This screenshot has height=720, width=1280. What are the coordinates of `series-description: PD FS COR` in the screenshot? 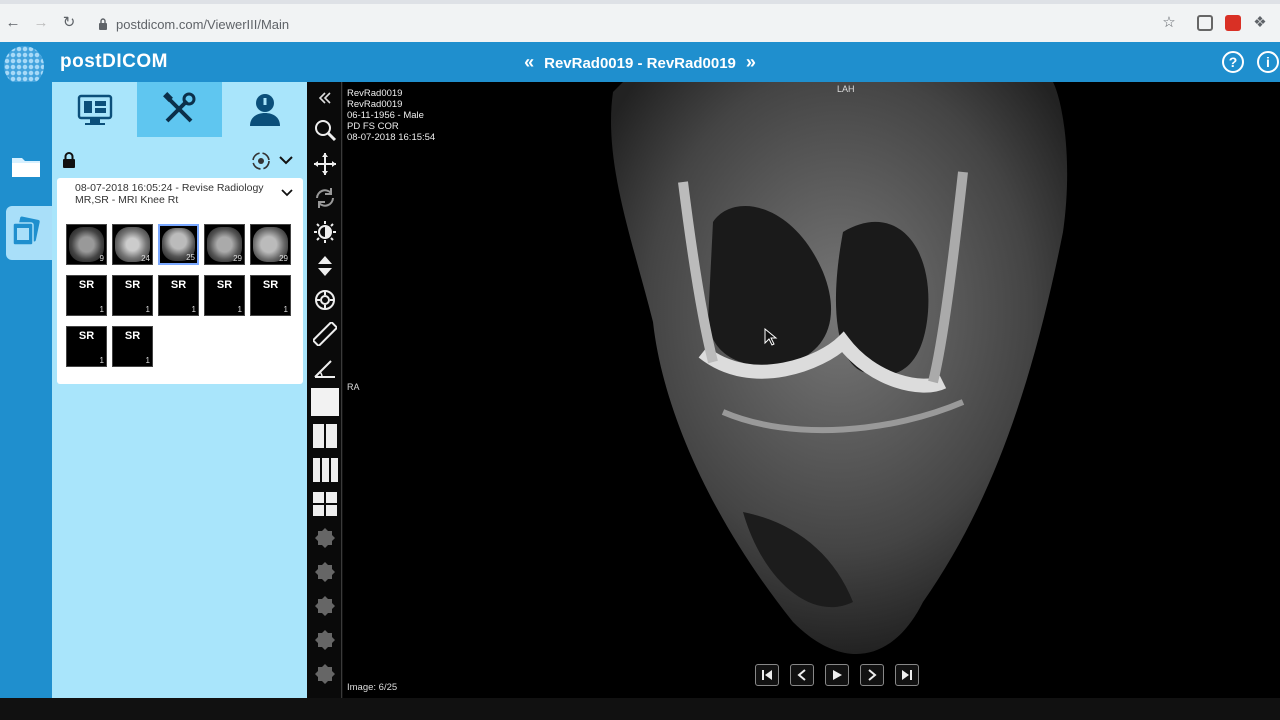 It's located at (373, 126).